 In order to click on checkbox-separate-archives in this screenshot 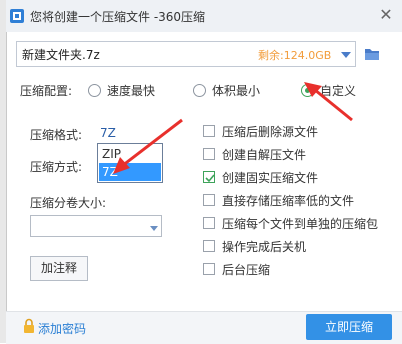, I will do `click(209, 223)`.